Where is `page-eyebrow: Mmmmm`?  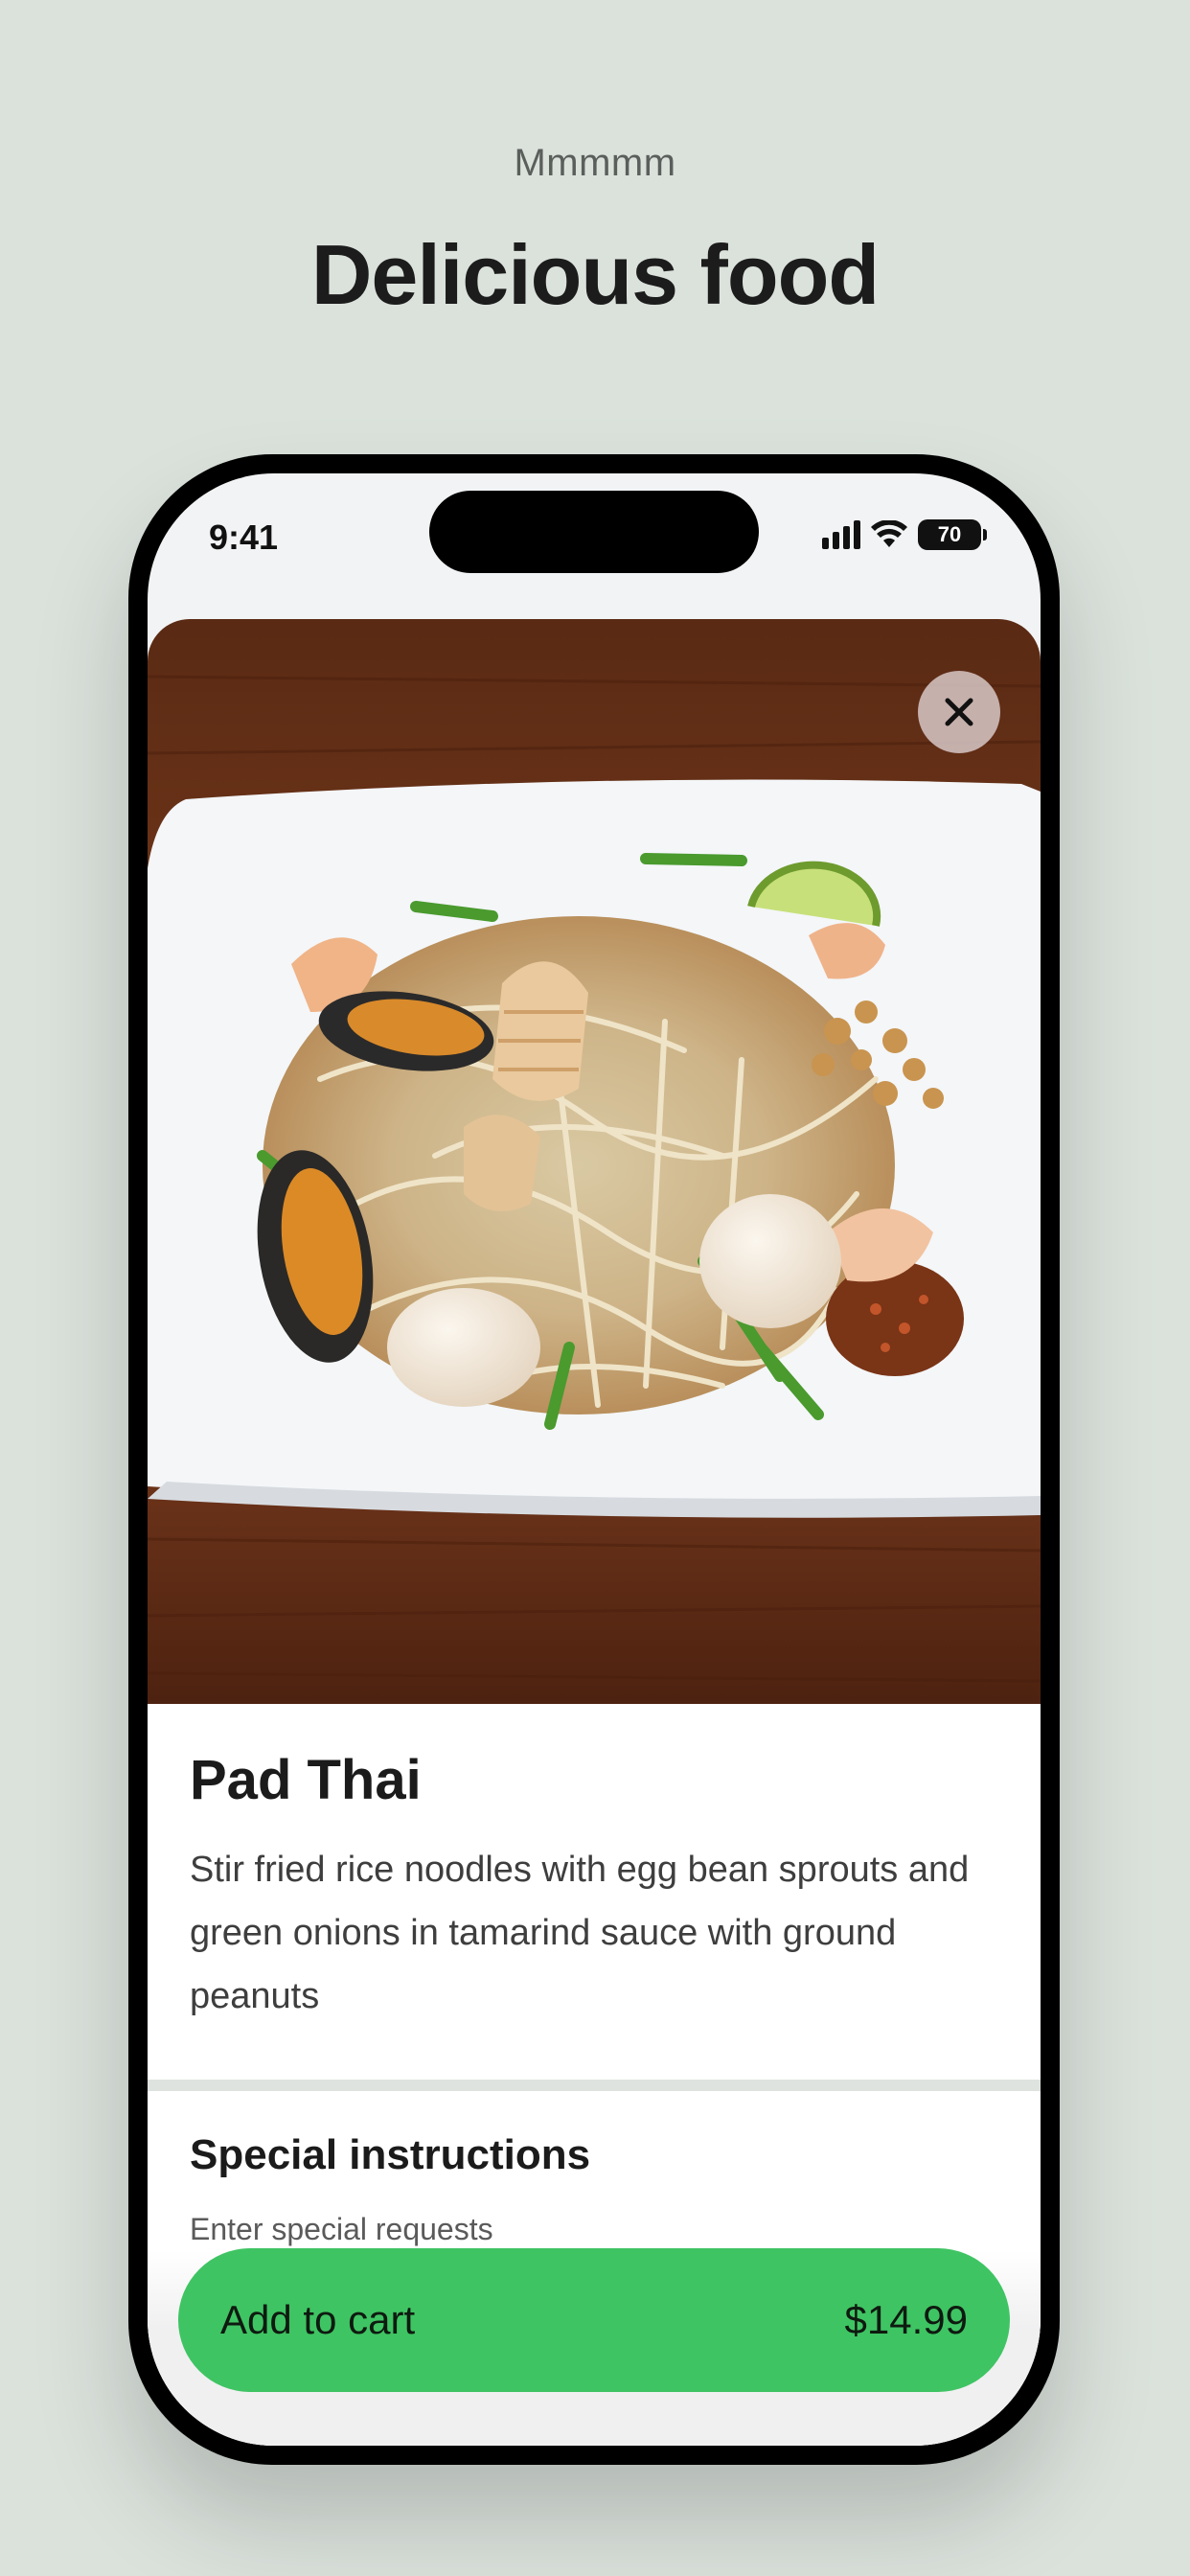 page-eyebrow: Mmmmm is located at coordinates (595, 163).